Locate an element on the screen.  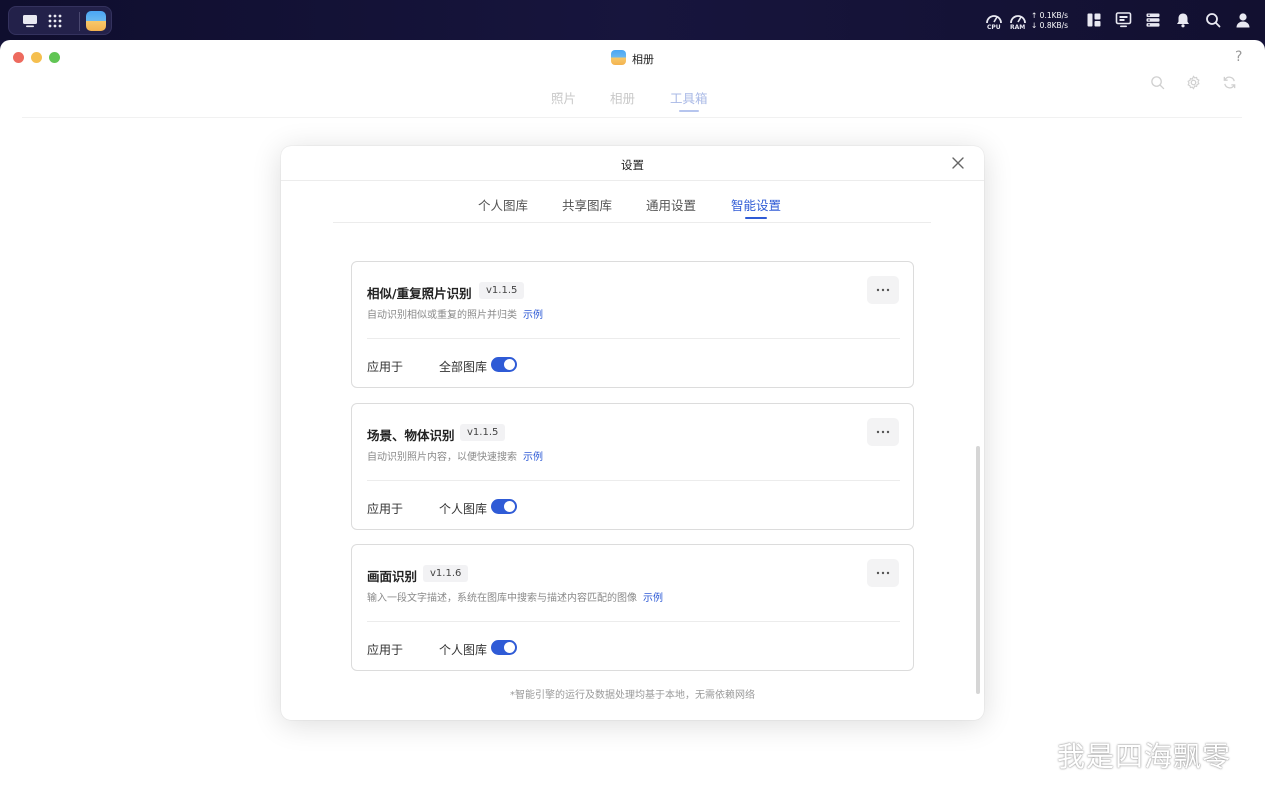
maximize-window-button is located at coordinates (54, 57).